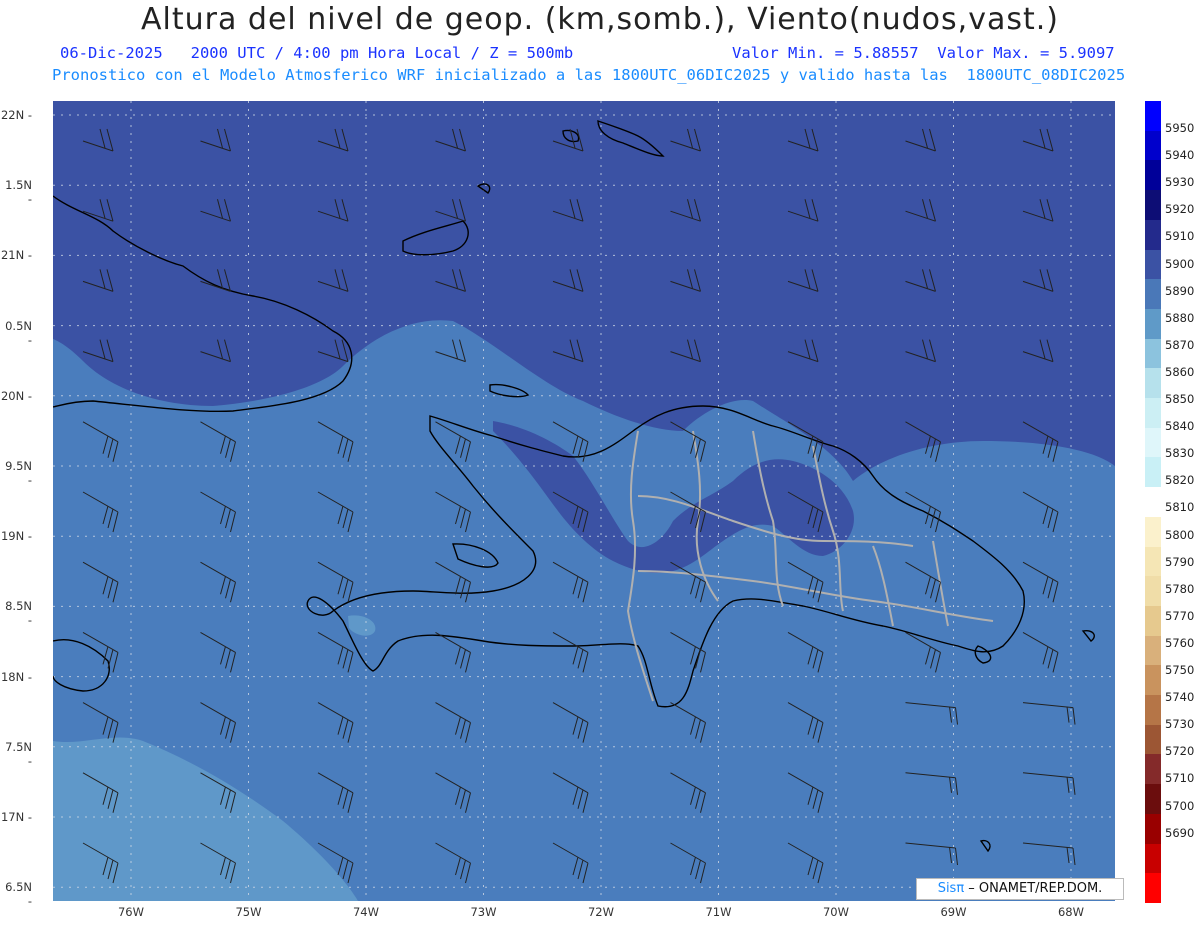 The width and height of the screenshot is (1200, 927). I want to click on legend-value: 5750, so click(1180, 670).